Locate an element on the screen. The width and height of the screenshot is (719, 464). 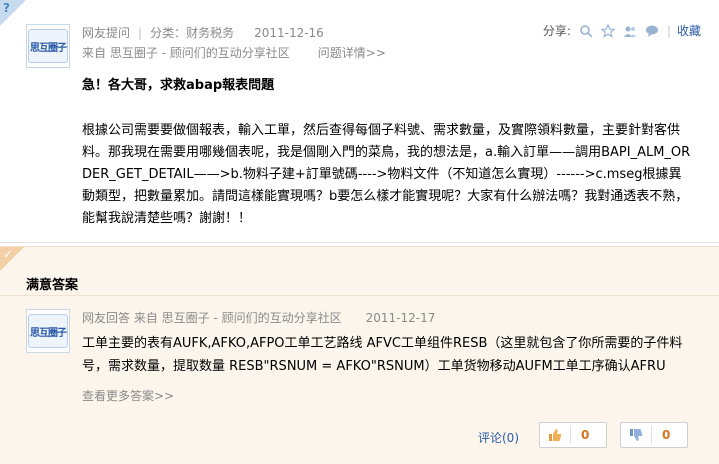
question-origin: 来自 思互圈子 - 顾问们的互动分享社区 问题详情>> is located at coordinates (234, 52).